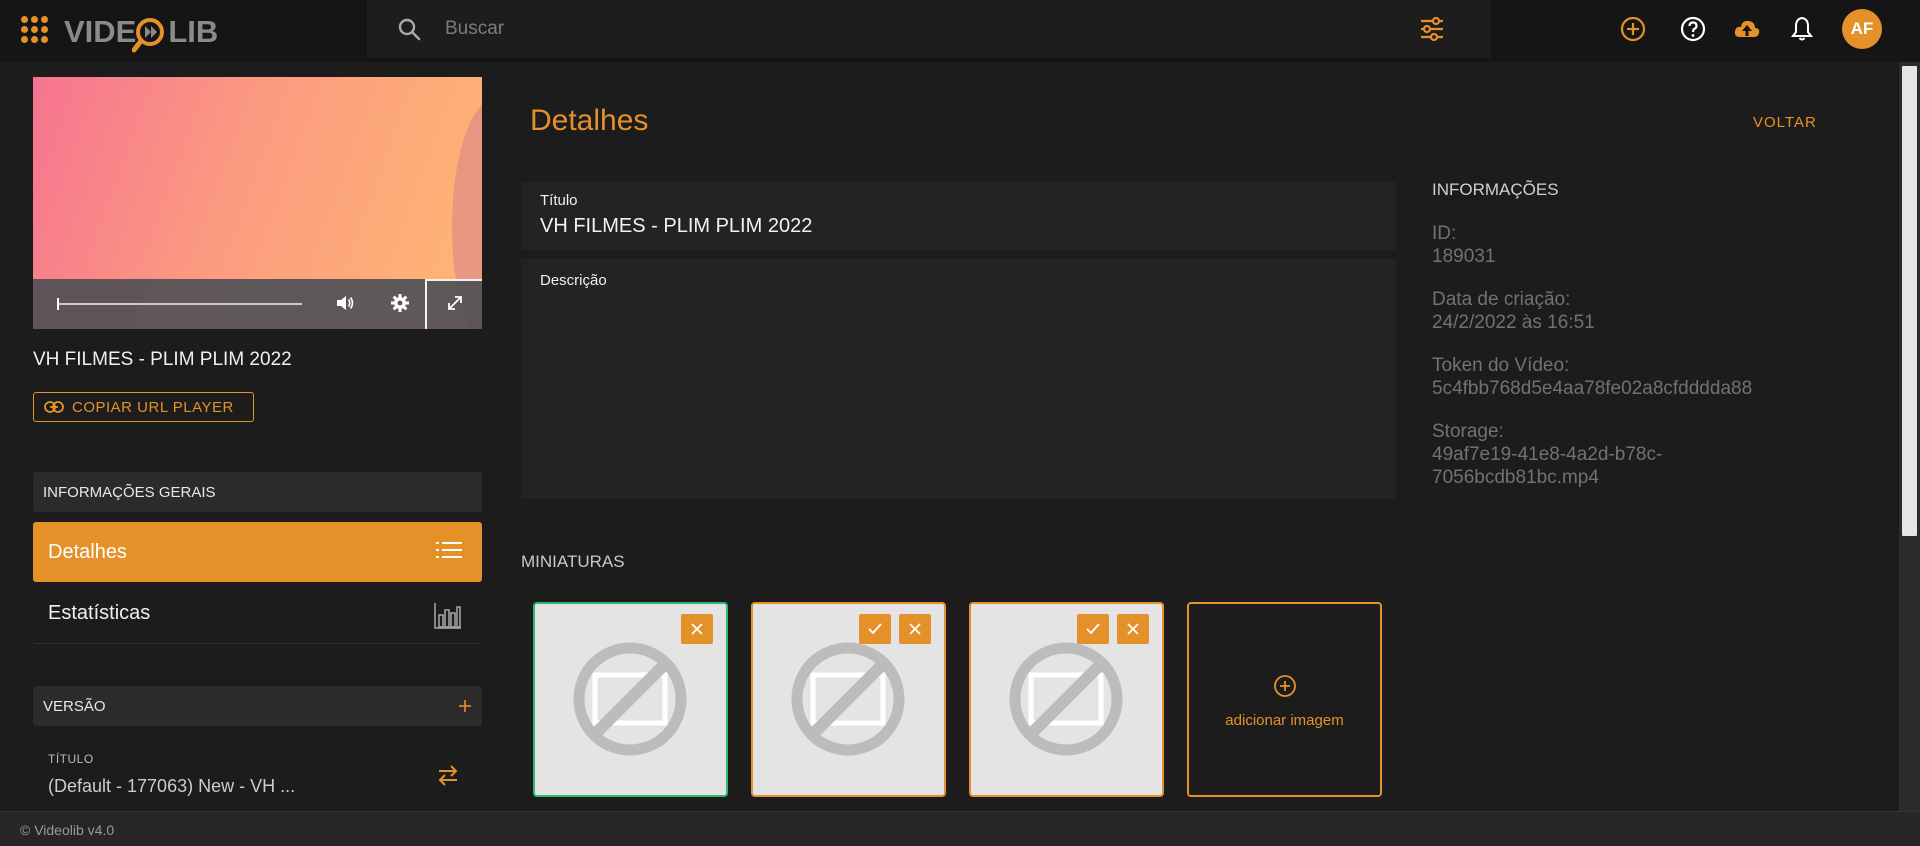 This screenshot has height=846, width=1920. I want to click on search-input, so click(895, 29).